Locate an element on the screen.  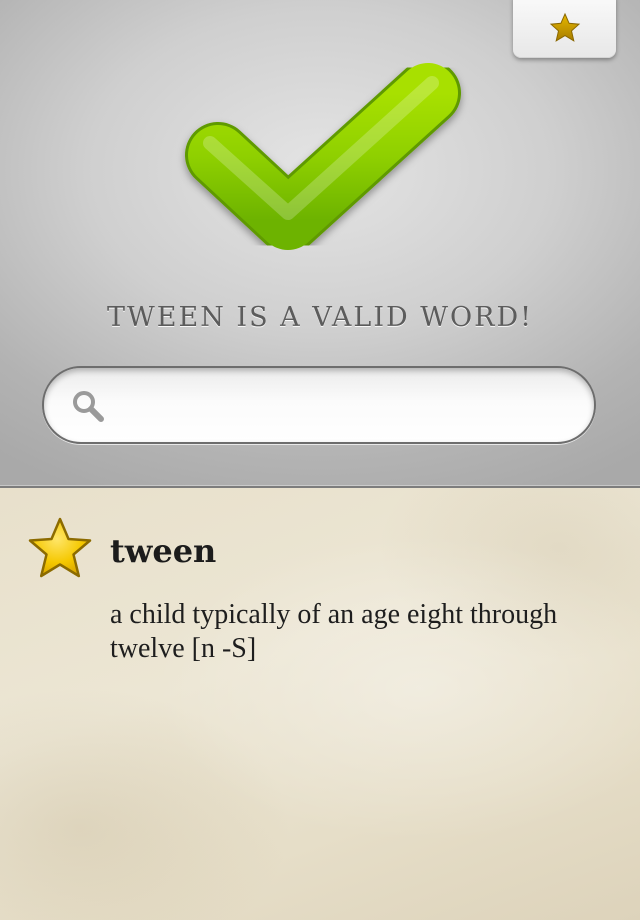
star-icon is located at coordinates (564, 27).